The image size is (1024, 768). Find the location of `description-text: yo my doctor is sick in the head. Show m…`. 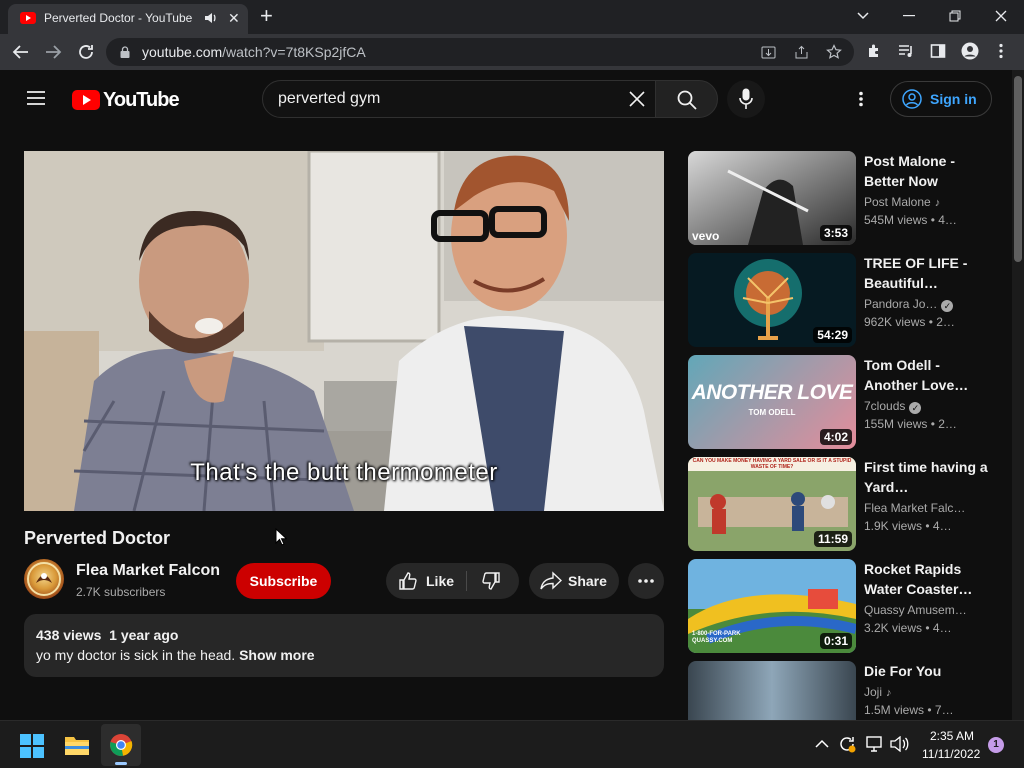

description-text: yo my doctor is sick in the head. Show m… is located at coordinates (175, 655).